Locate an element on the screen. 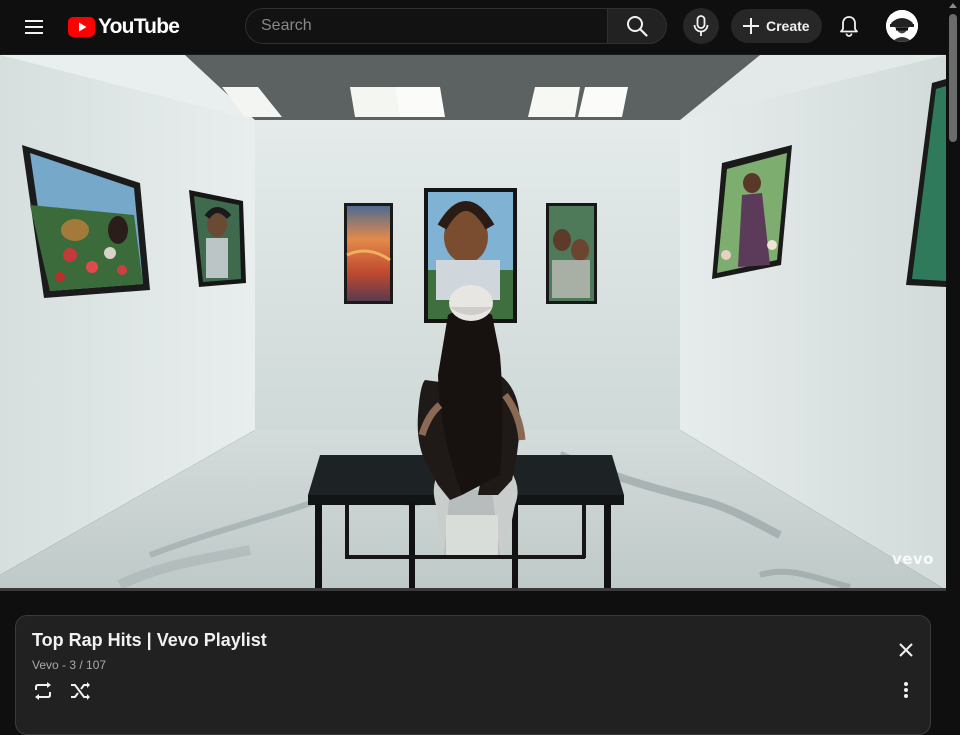 The height and width of the screenshot is (735, 960). search-box is located at coordinates (426, 26).